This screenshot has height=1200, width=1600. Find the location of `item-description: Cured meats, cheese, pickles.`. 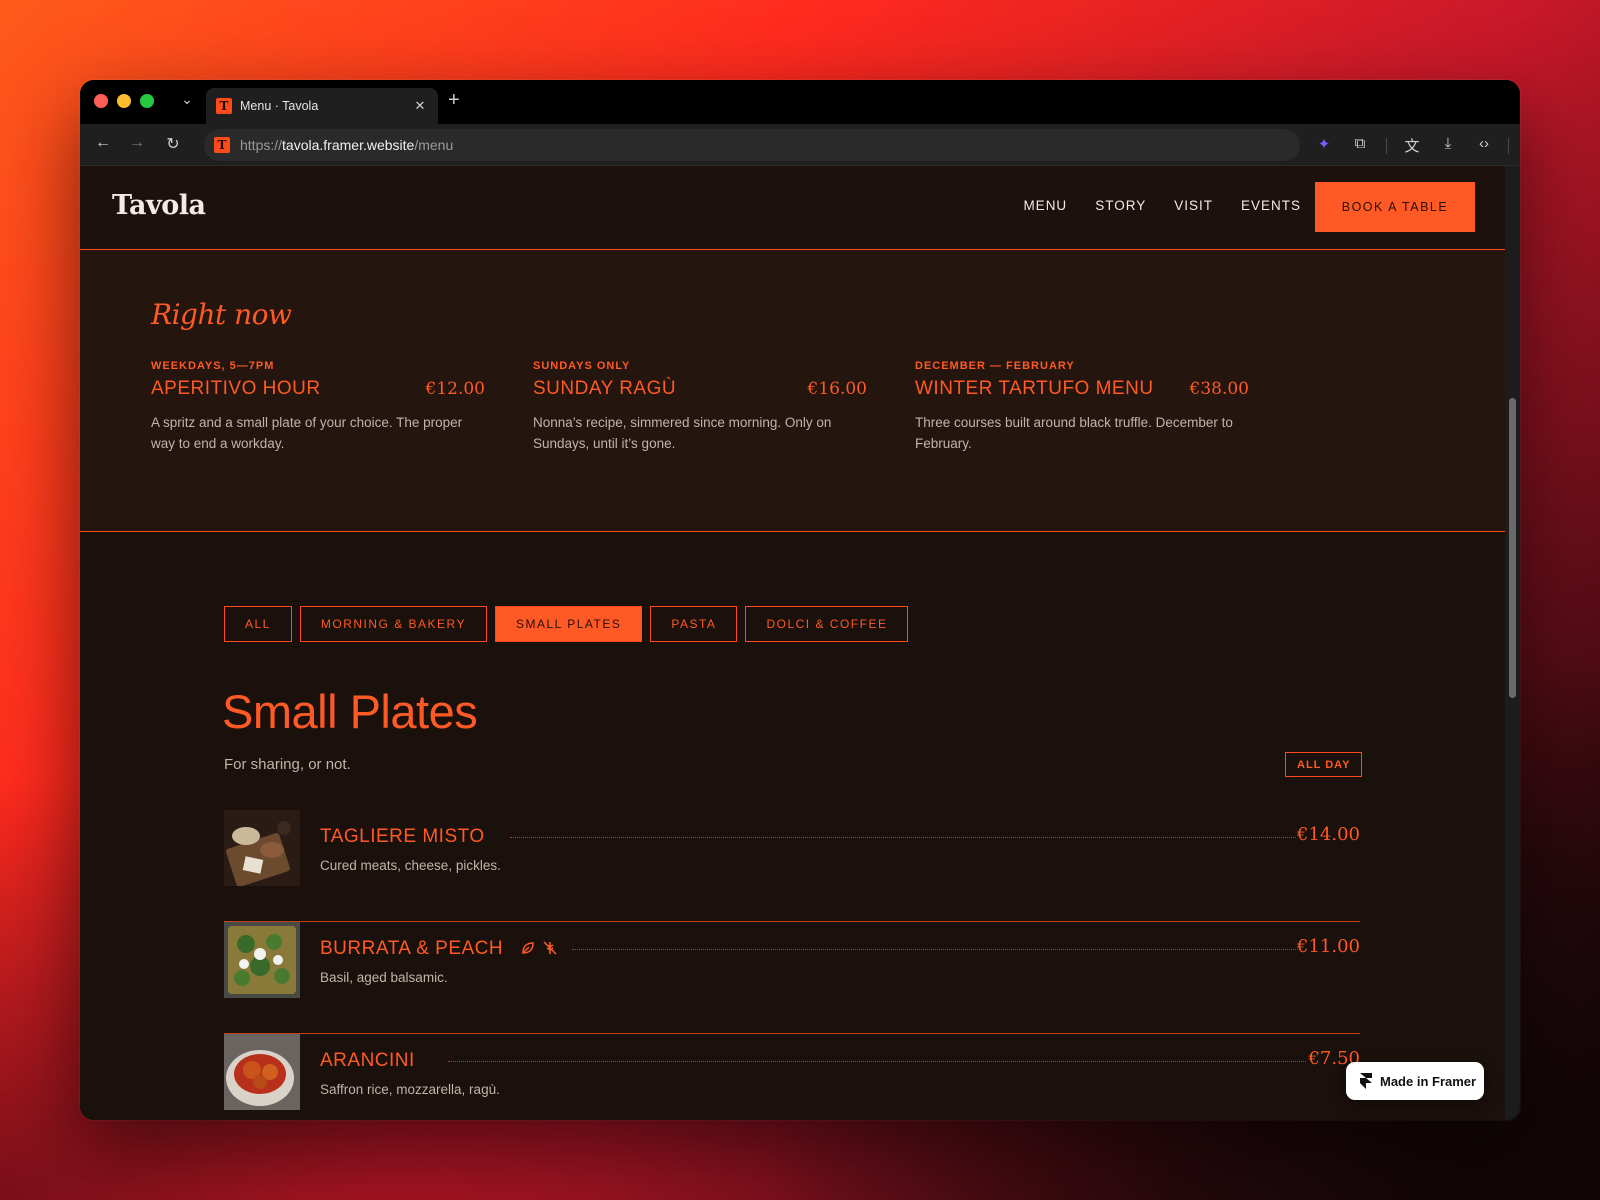

item-description: Cured meats, cheese, pickles. is located at coordinates (410, 865).